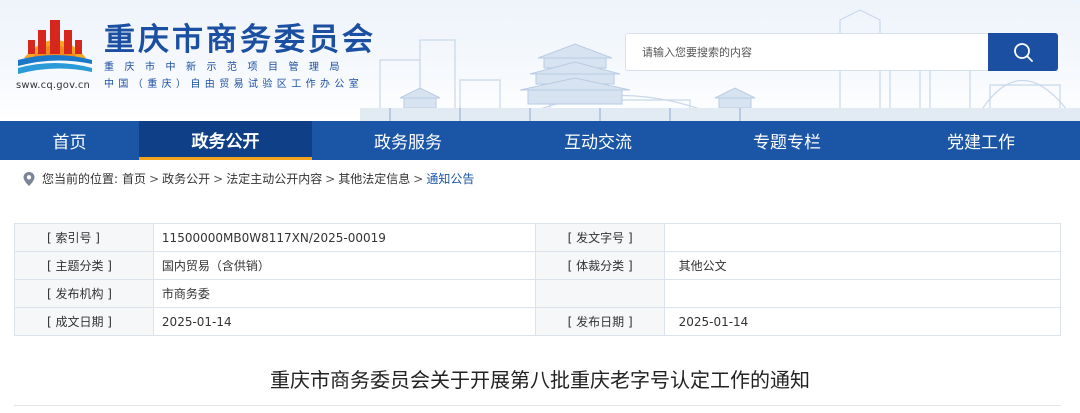 This screenshot has width=1080, height=413. Describe the element at coordinates (55, 47) in the screenshot. I see `government-emblem-icon` at that location.